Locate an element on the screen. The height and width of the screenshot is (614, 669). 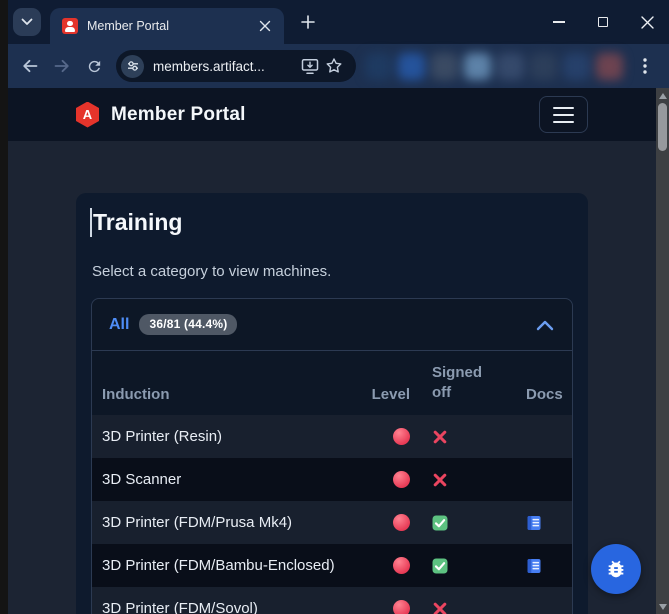
blurred-extension-icons is located at coordinates (494, 66).